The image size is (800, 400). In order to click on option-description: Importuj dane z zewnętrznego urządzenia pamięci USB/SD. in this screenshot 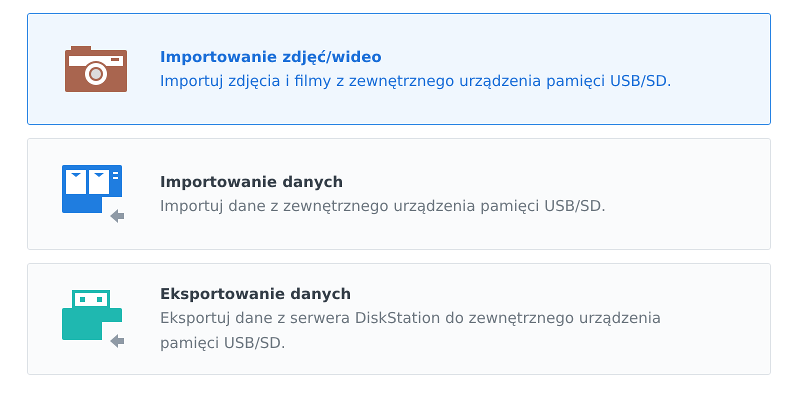, I will do `click(383, 206)`.